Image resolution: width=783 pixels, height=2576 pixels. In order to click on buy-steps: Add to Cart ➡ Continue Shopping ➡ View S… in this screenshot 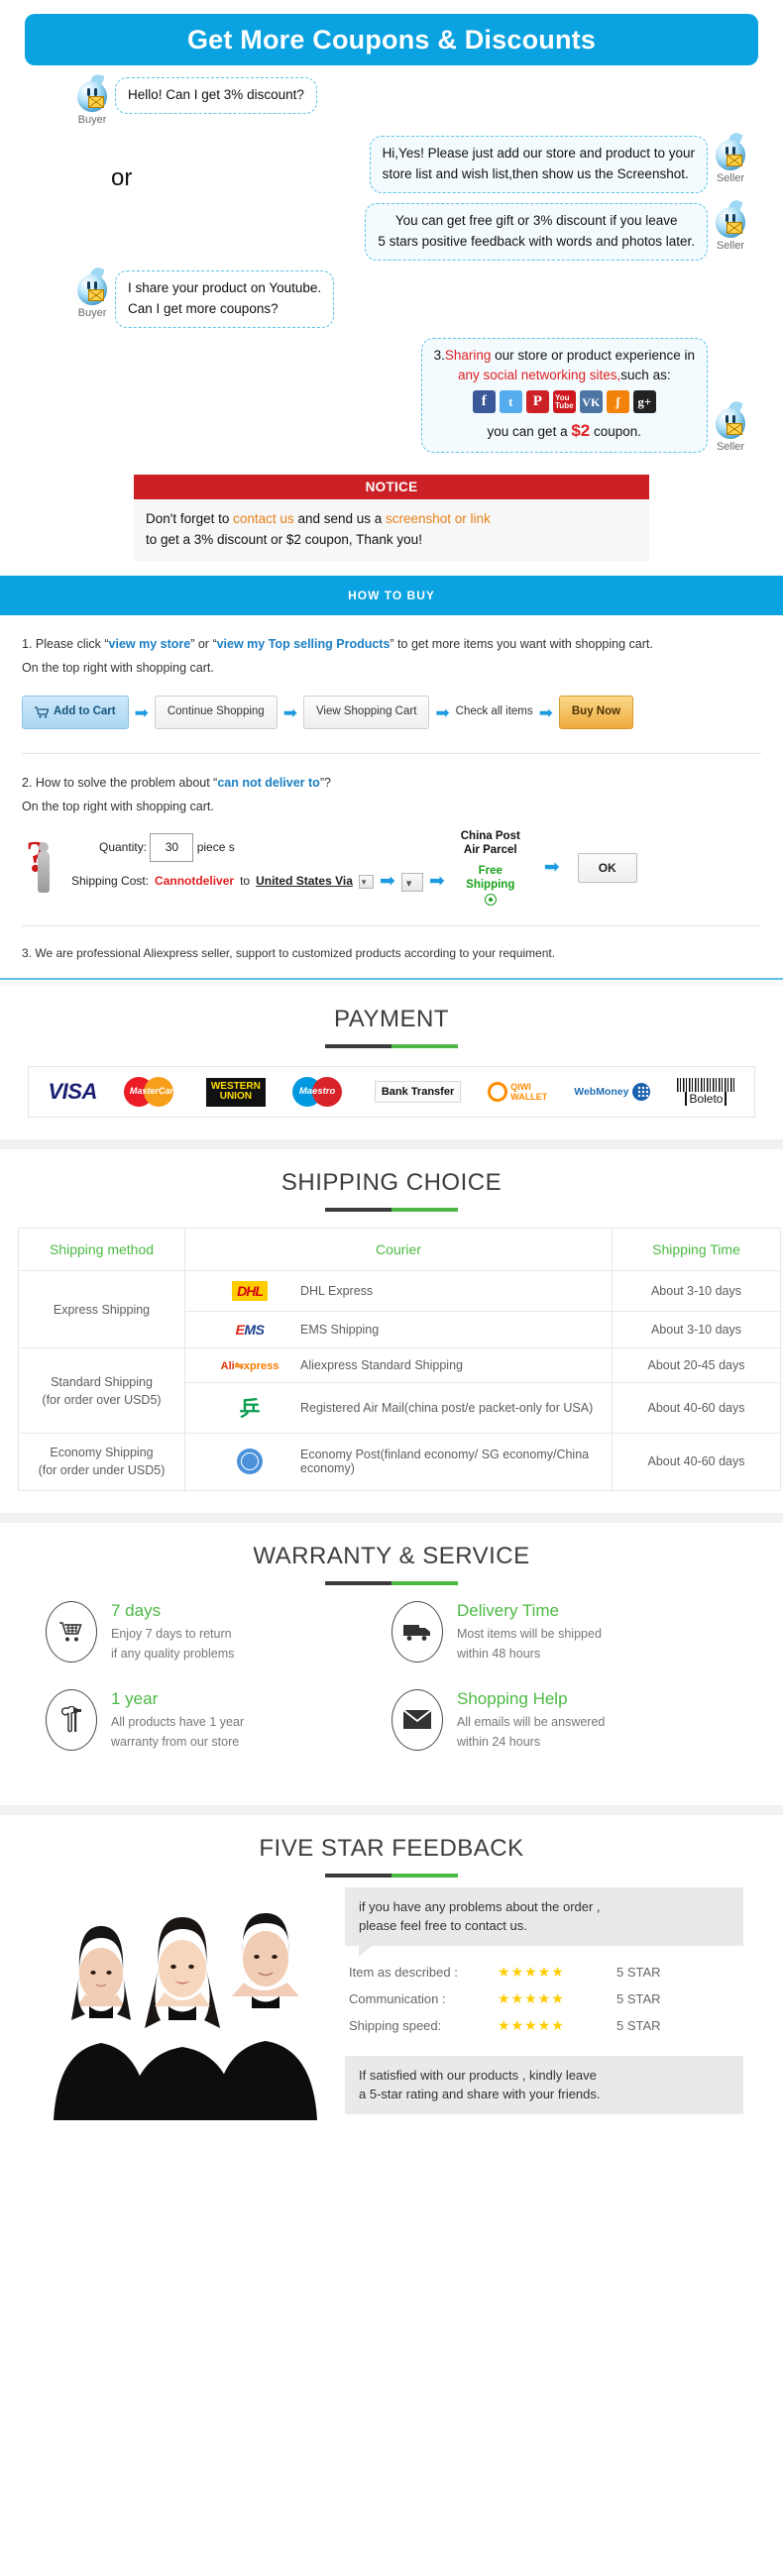, I will do `click(391, 713)`.